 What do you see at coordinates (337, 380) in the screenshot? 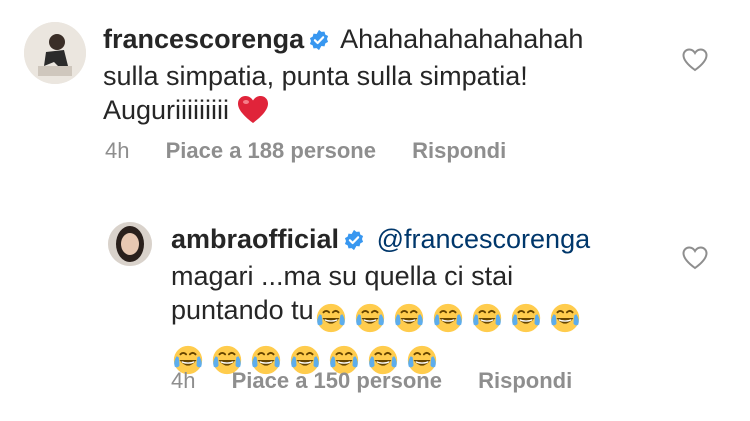
I see `likes-count: Piace a 150 persone` at bounding box center [337, 380].